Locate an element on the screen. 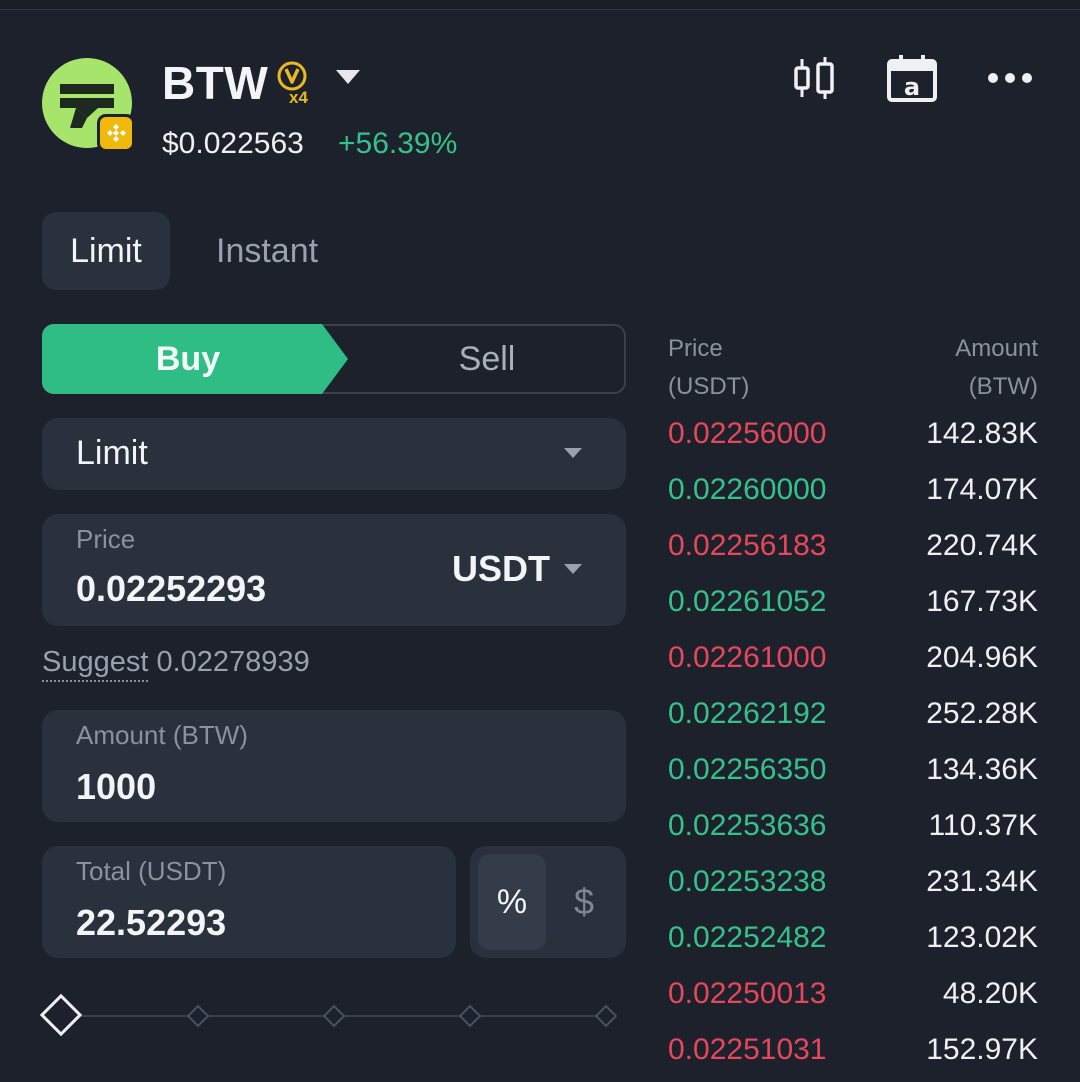  orderbook-price: 0.02262192 is located at coordinates (747, 713).